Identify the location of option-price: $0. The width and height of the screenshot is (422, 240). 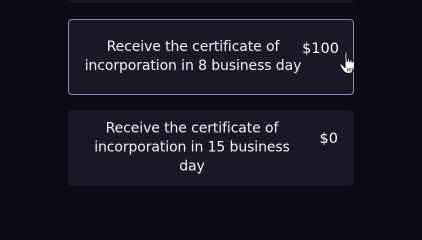
(328, 139).